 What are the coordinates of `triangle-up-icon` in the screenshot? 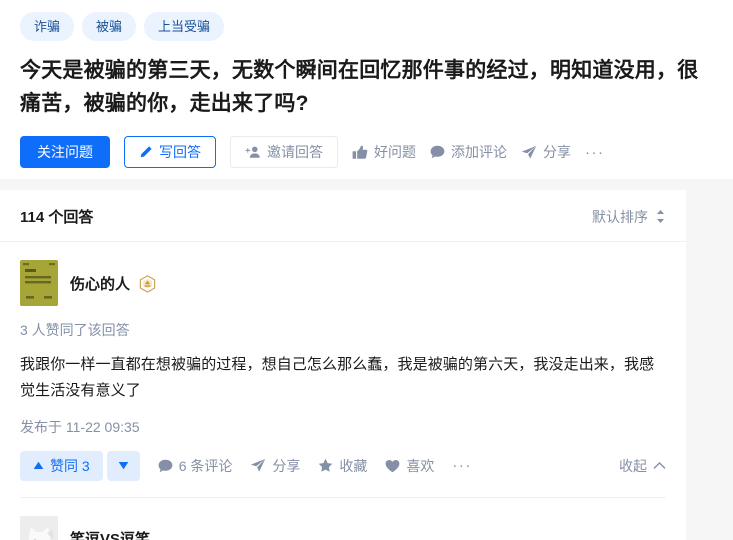 It's located at (38, 465).